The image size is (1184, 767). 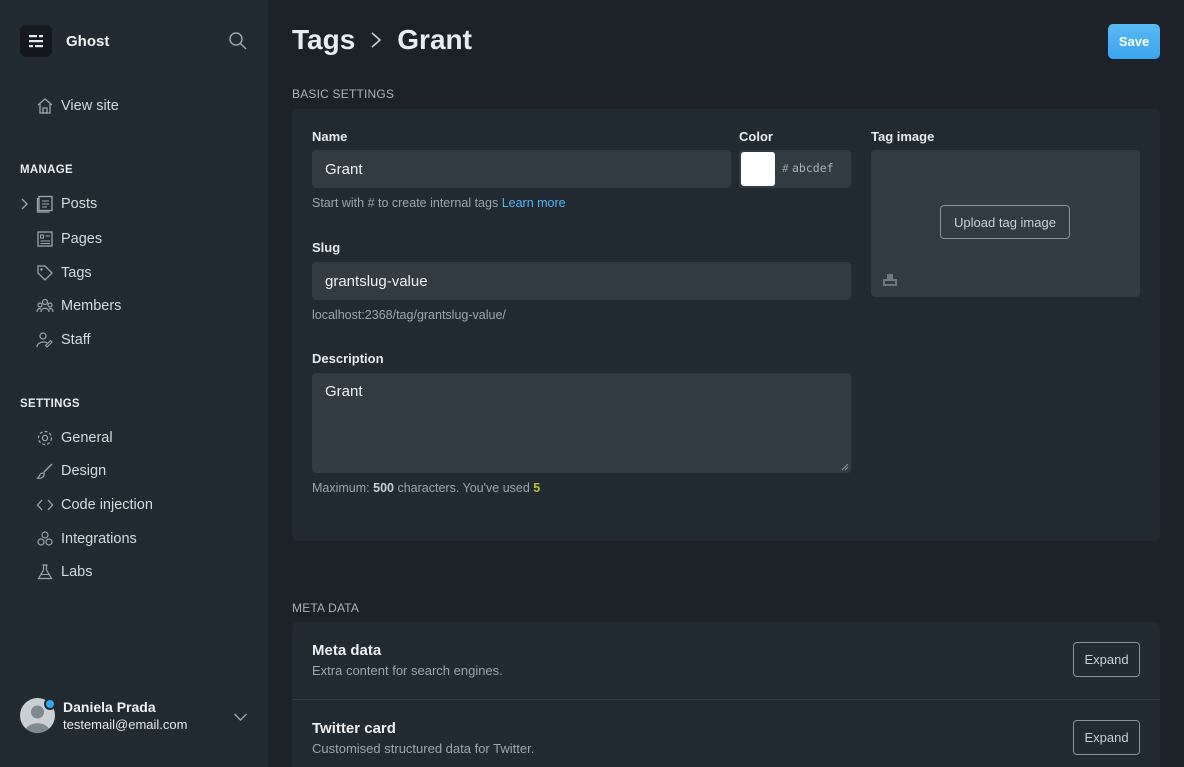 I want to click on sidebar-item-label: Posts, so click(x=79, y=204).